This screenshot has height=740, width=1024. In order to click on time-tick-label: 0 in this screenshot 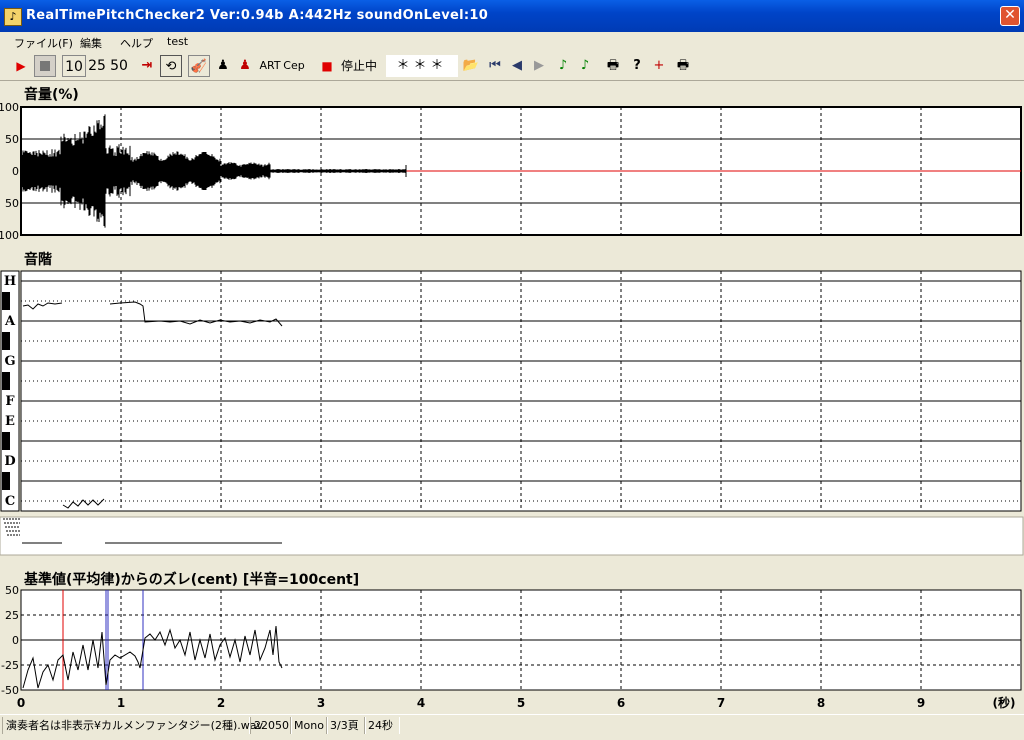, I will do `click(21, 703)`.